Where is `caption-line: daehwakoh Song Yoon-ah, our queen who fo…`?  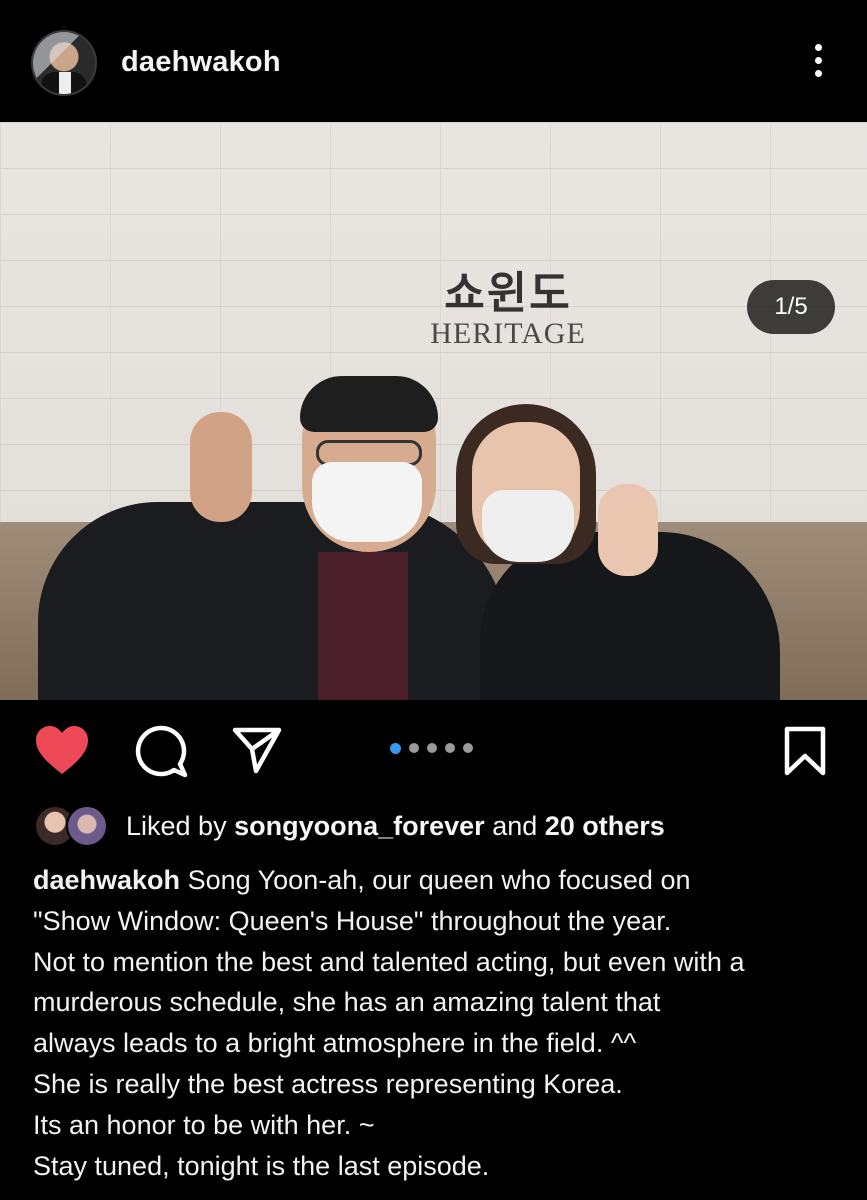
caption-line: daehwakoh Song Yoon-ah, our queen who fo… is located at coordinates (438, 880).